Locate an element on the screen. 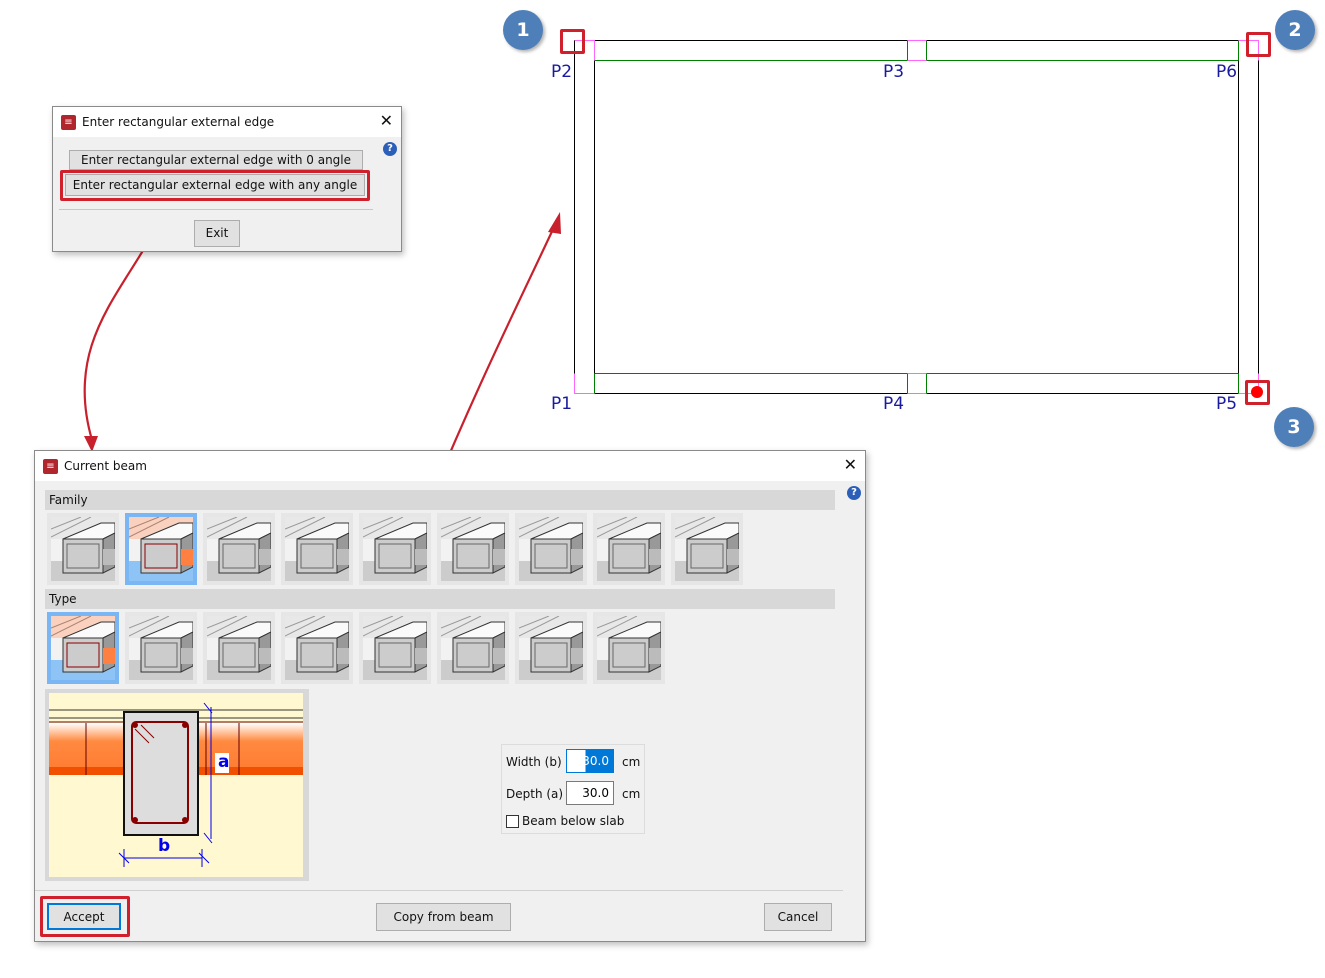 Image resolution: width=1325 pixels, height=978 pixels. width-input is located at coordinates (590, 761).